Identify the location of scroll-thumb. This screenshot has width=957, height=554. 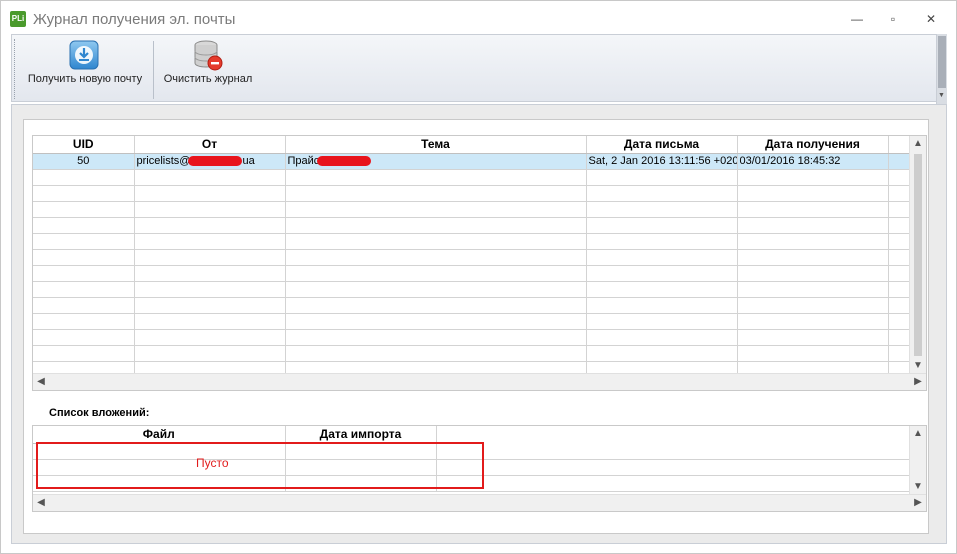
(918, 255).